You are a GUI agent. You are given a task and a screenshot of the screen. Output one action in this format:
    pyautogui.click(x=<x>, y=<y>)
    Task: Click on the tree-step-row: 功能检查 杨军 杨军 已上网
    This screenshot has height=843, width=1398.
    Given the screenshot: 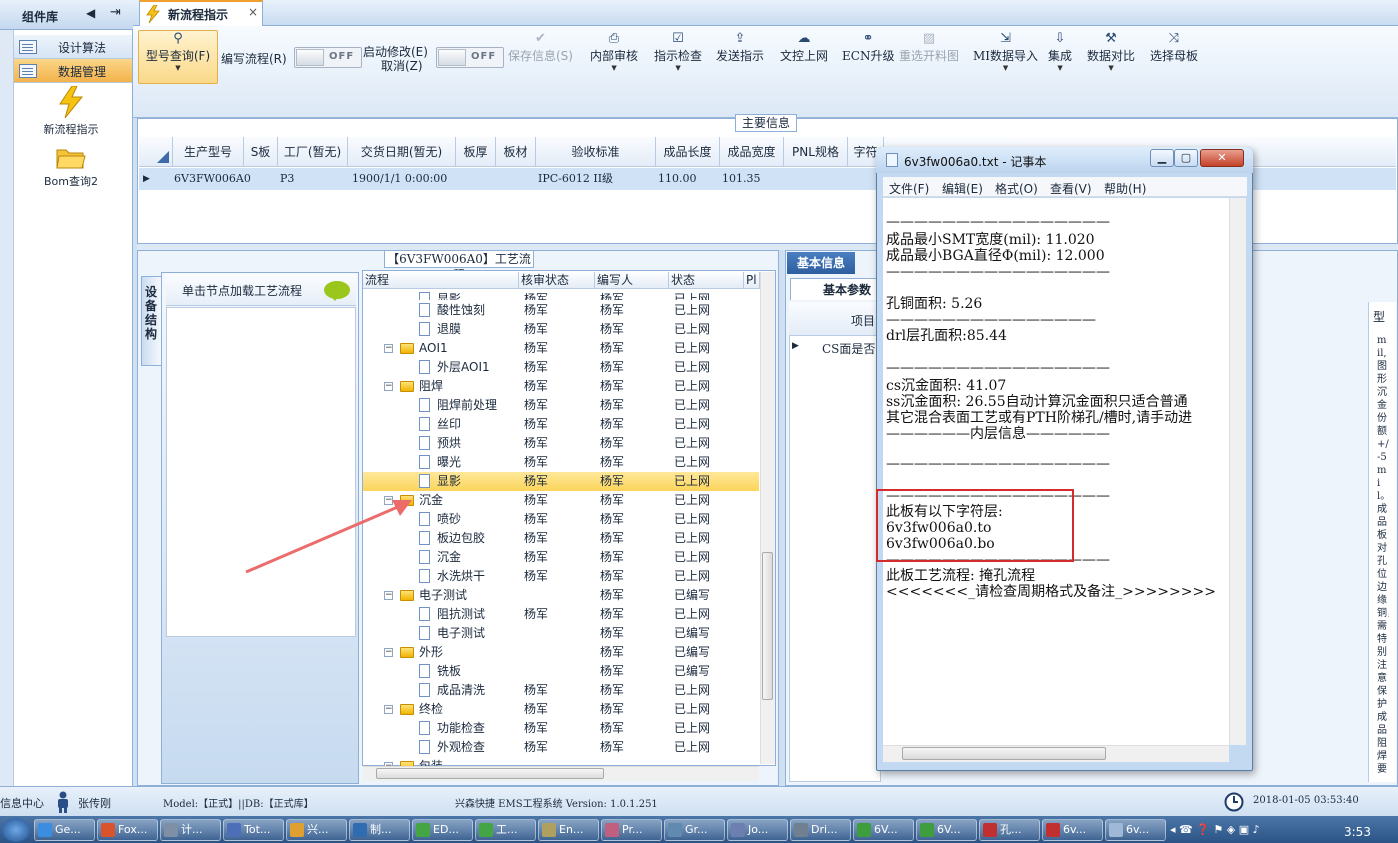 What is the action you would take?
    pyautogui.click(x=561, y=728)
    